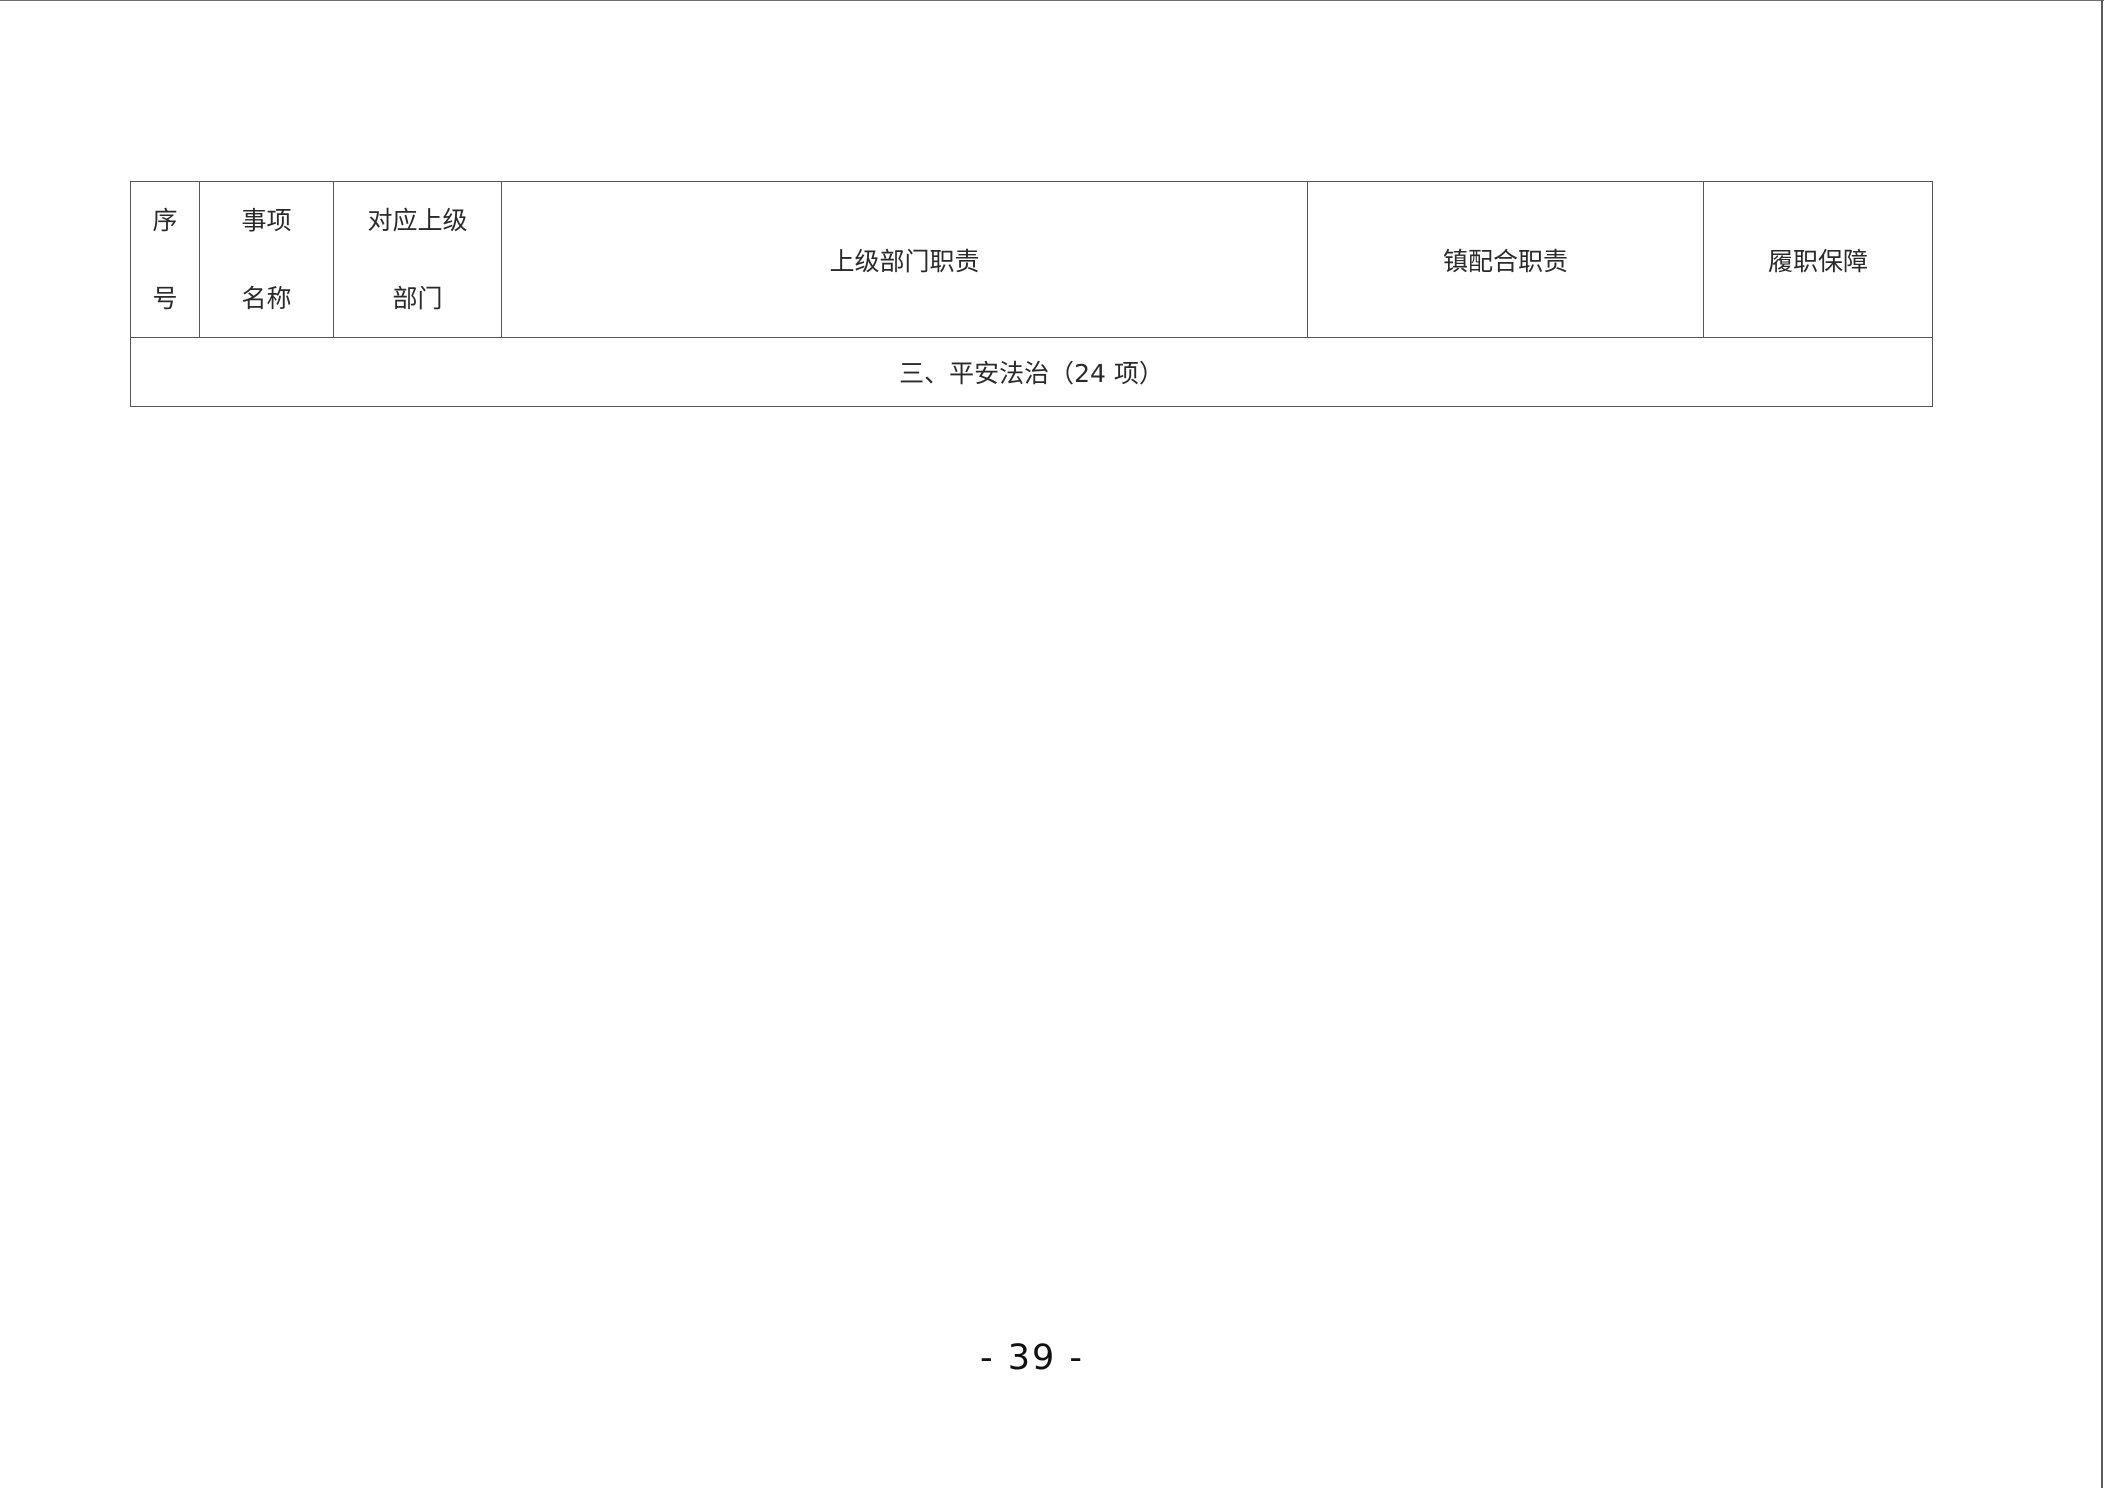 The width and height of the screenshot is (2104, 1488). What do you see at coordinates (1032, 1358) in the screenshot?
I see `page-number: - 39 -` at bounding box center [1032, 1358].